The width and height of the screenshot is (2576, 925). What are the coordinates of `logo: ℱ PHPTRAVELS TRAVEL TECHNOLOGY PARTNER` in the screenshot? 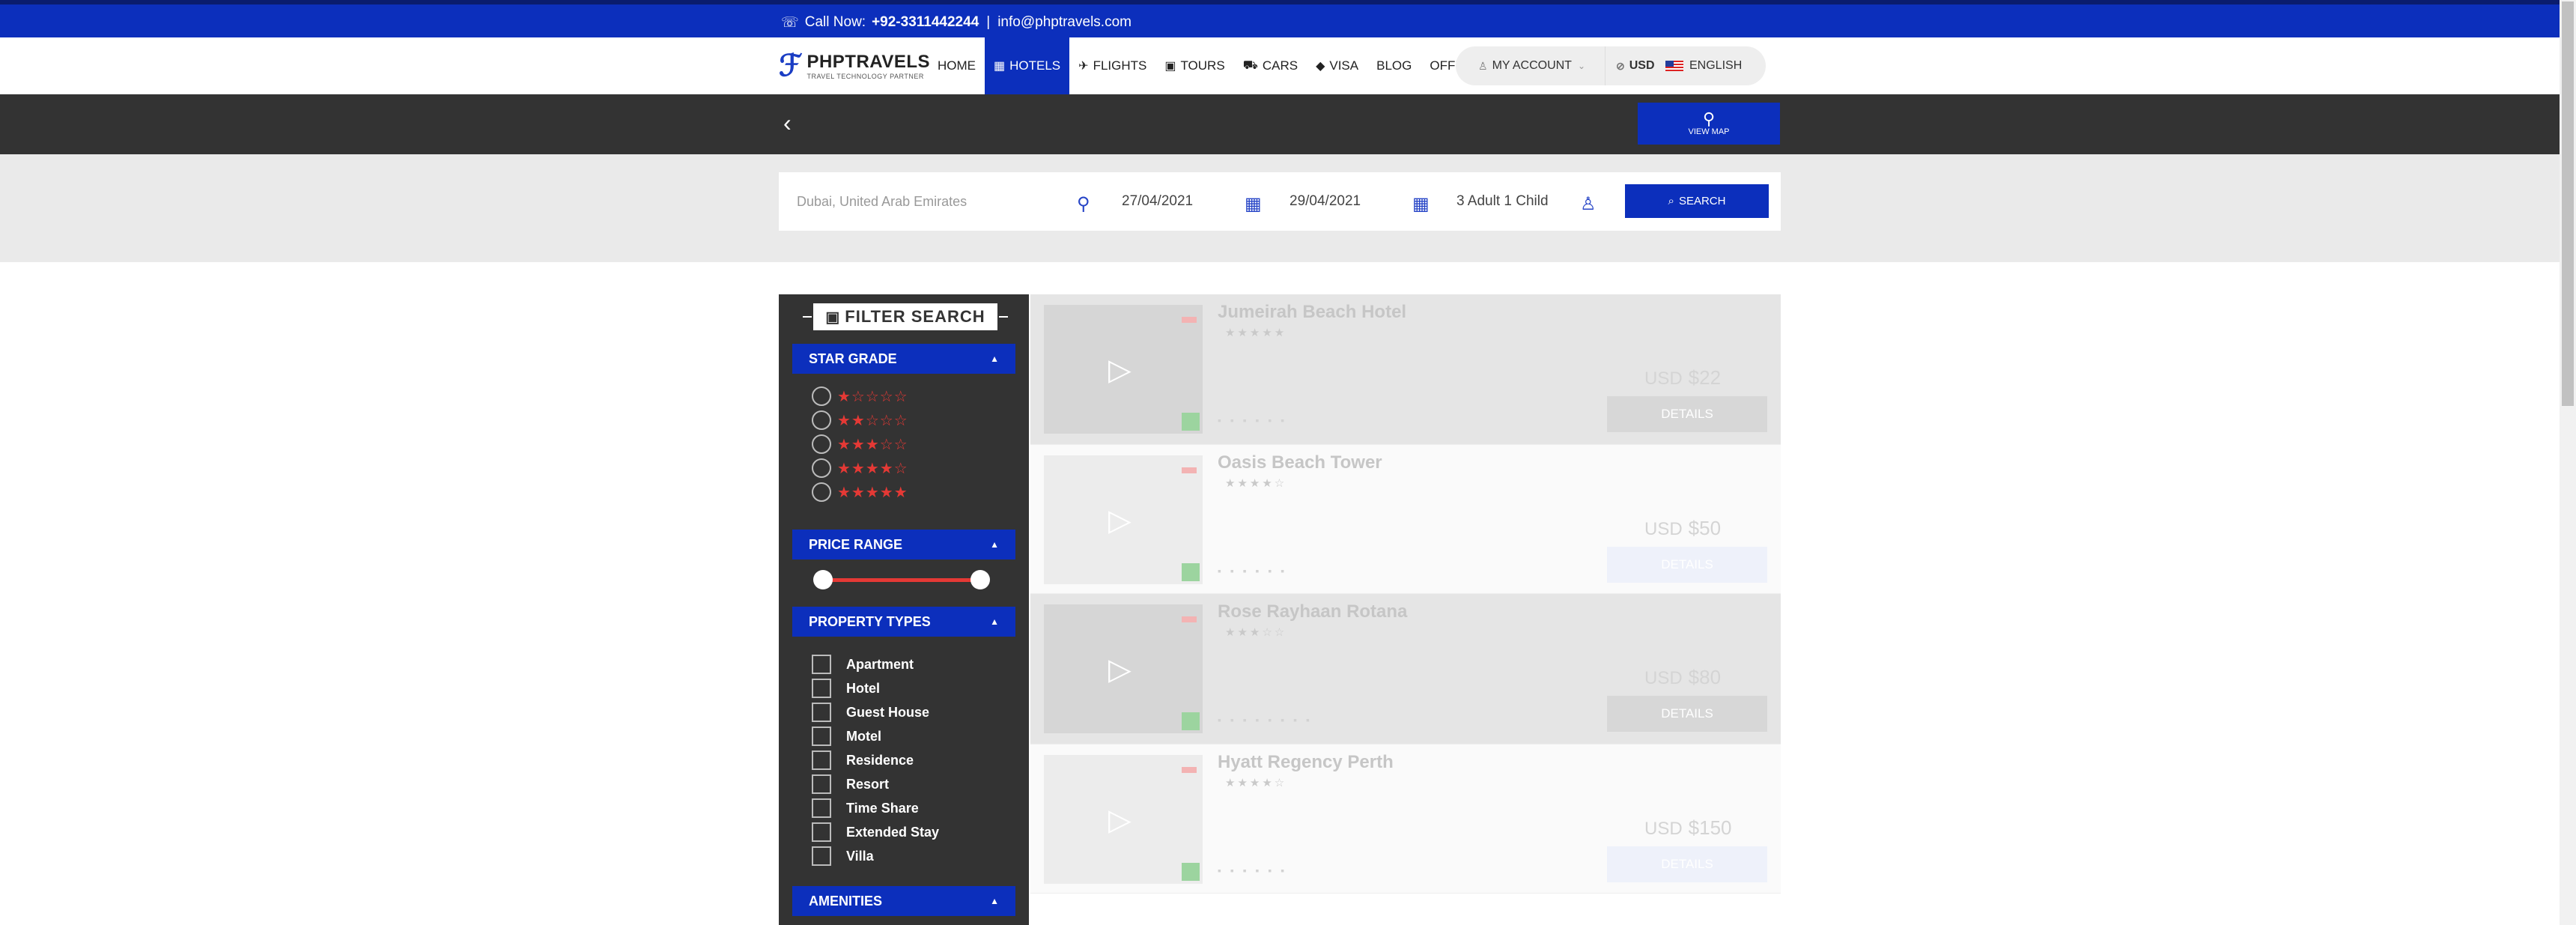 It's located at (854, 65).